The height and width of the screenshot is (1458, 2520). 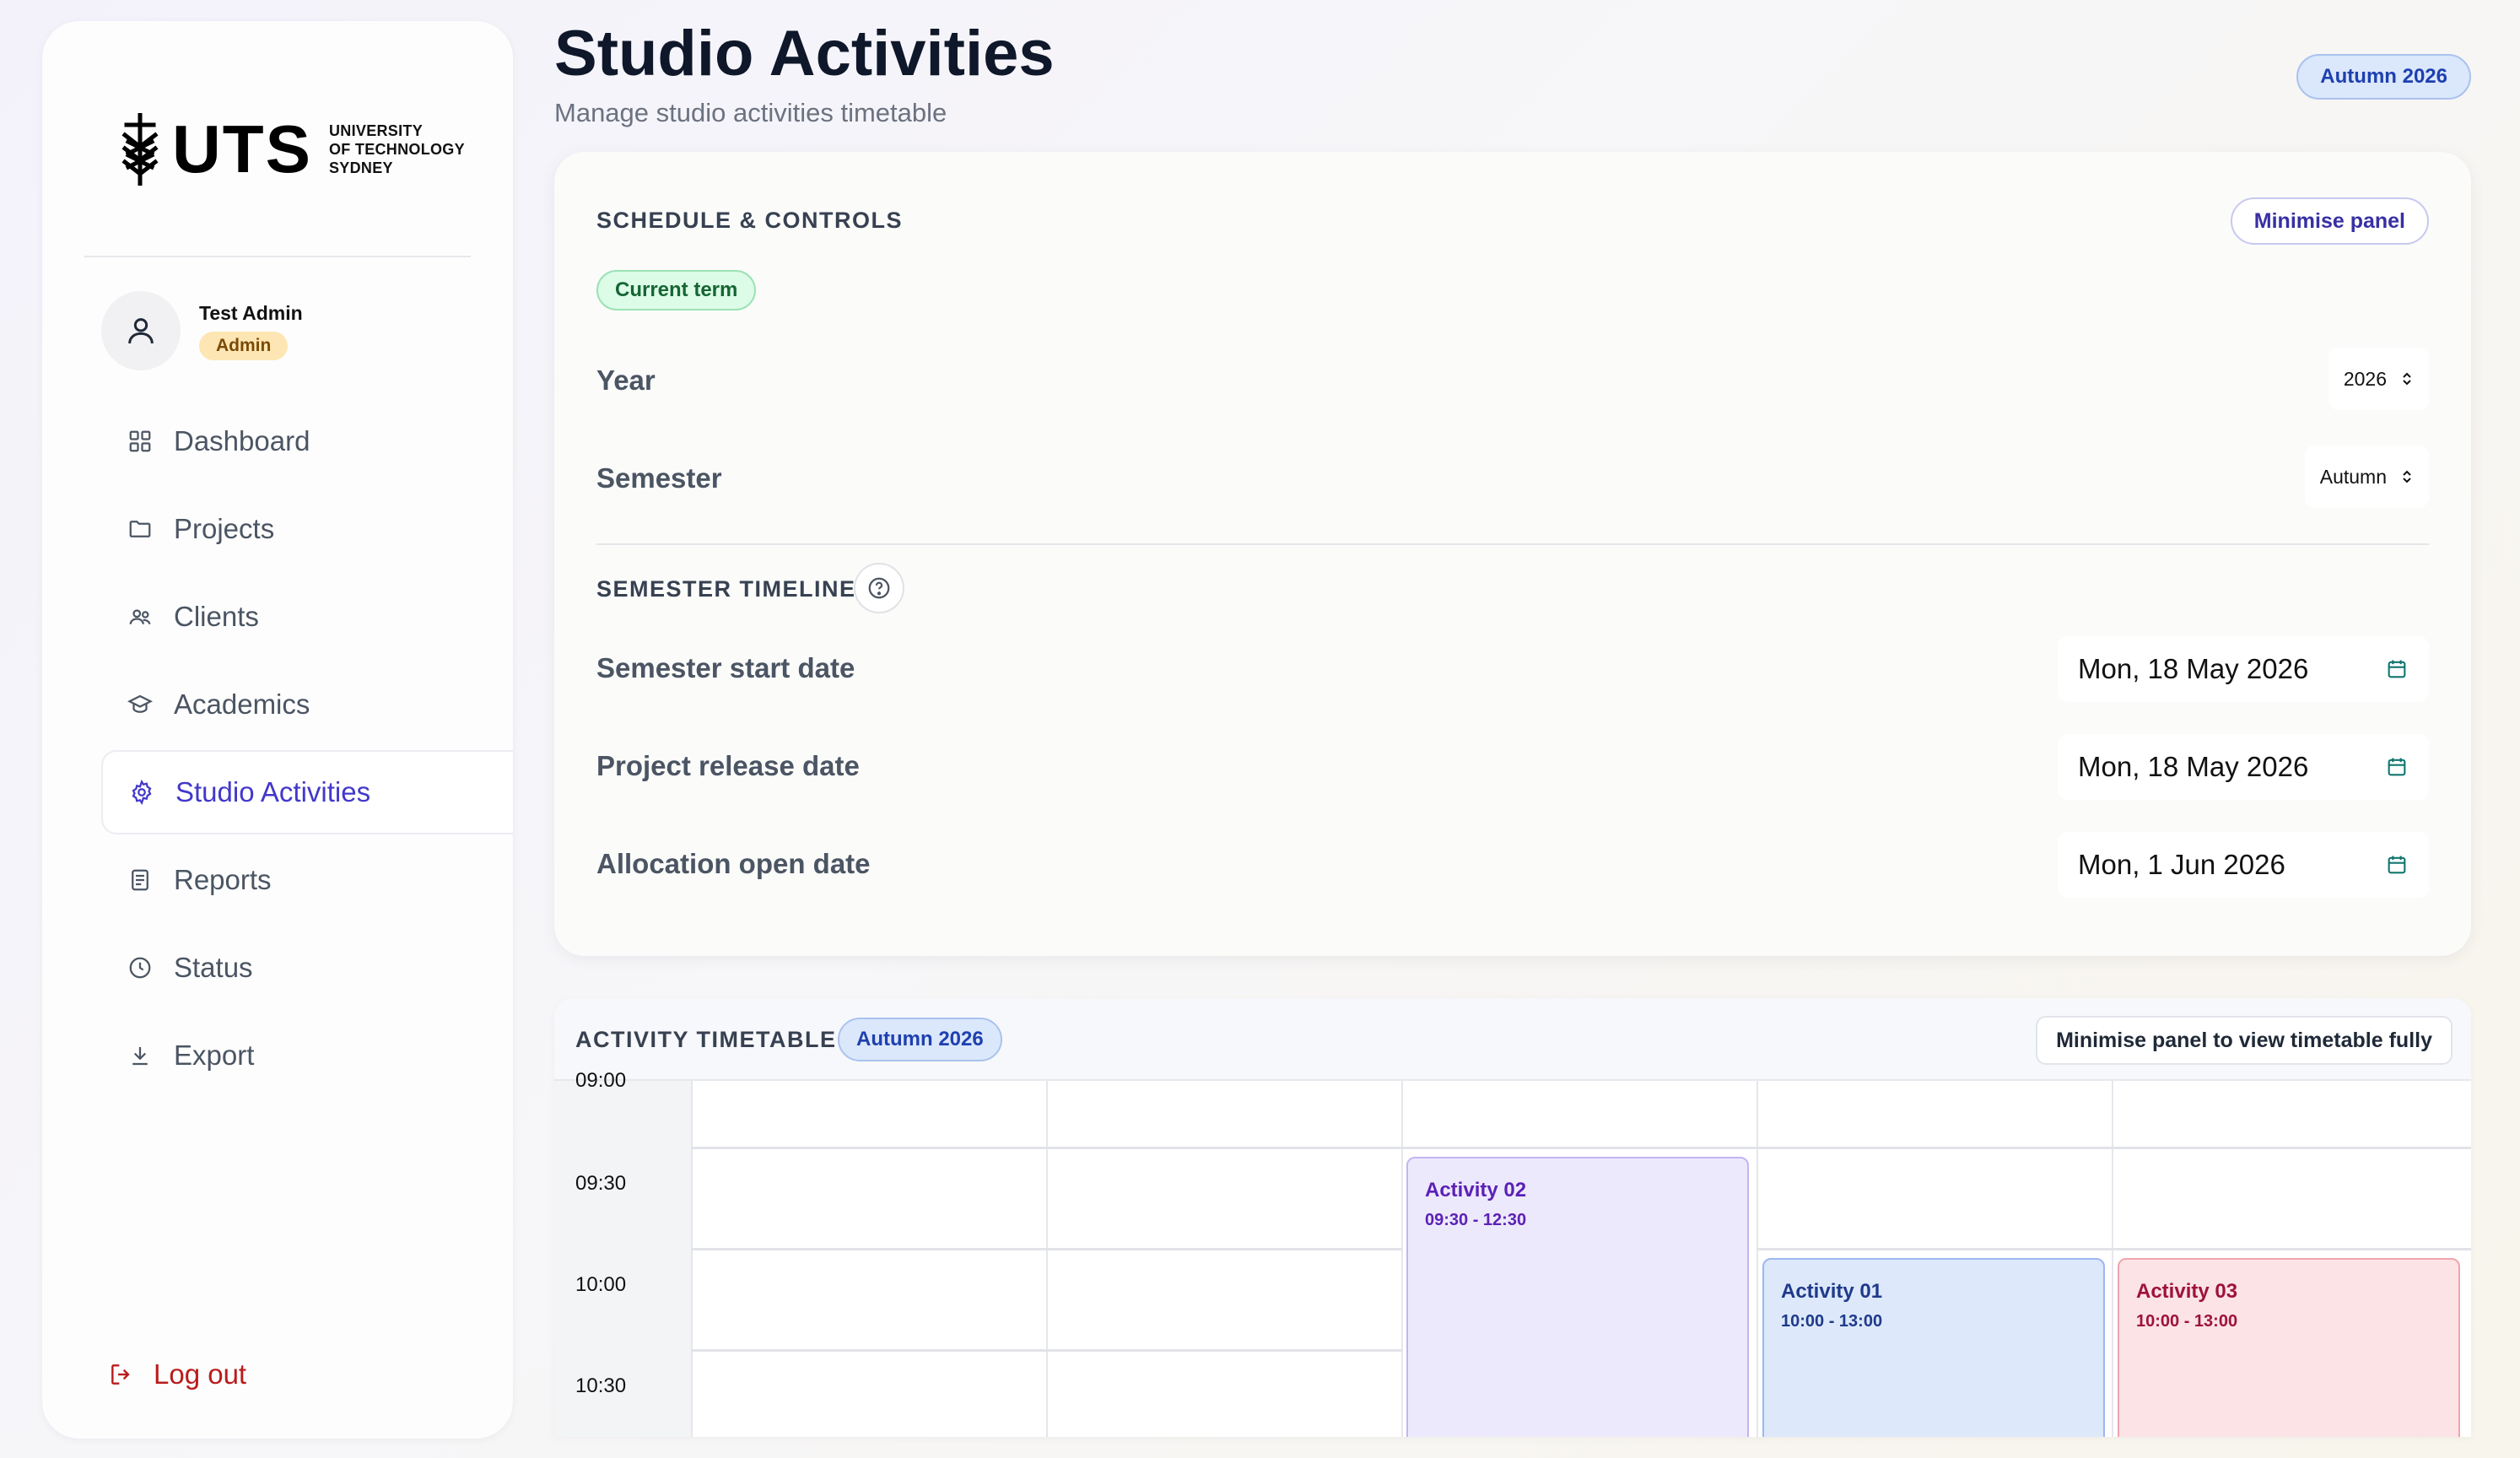 I want to click on timetable-term-badge: Autumn 2026, so click(x=920, y=1039).